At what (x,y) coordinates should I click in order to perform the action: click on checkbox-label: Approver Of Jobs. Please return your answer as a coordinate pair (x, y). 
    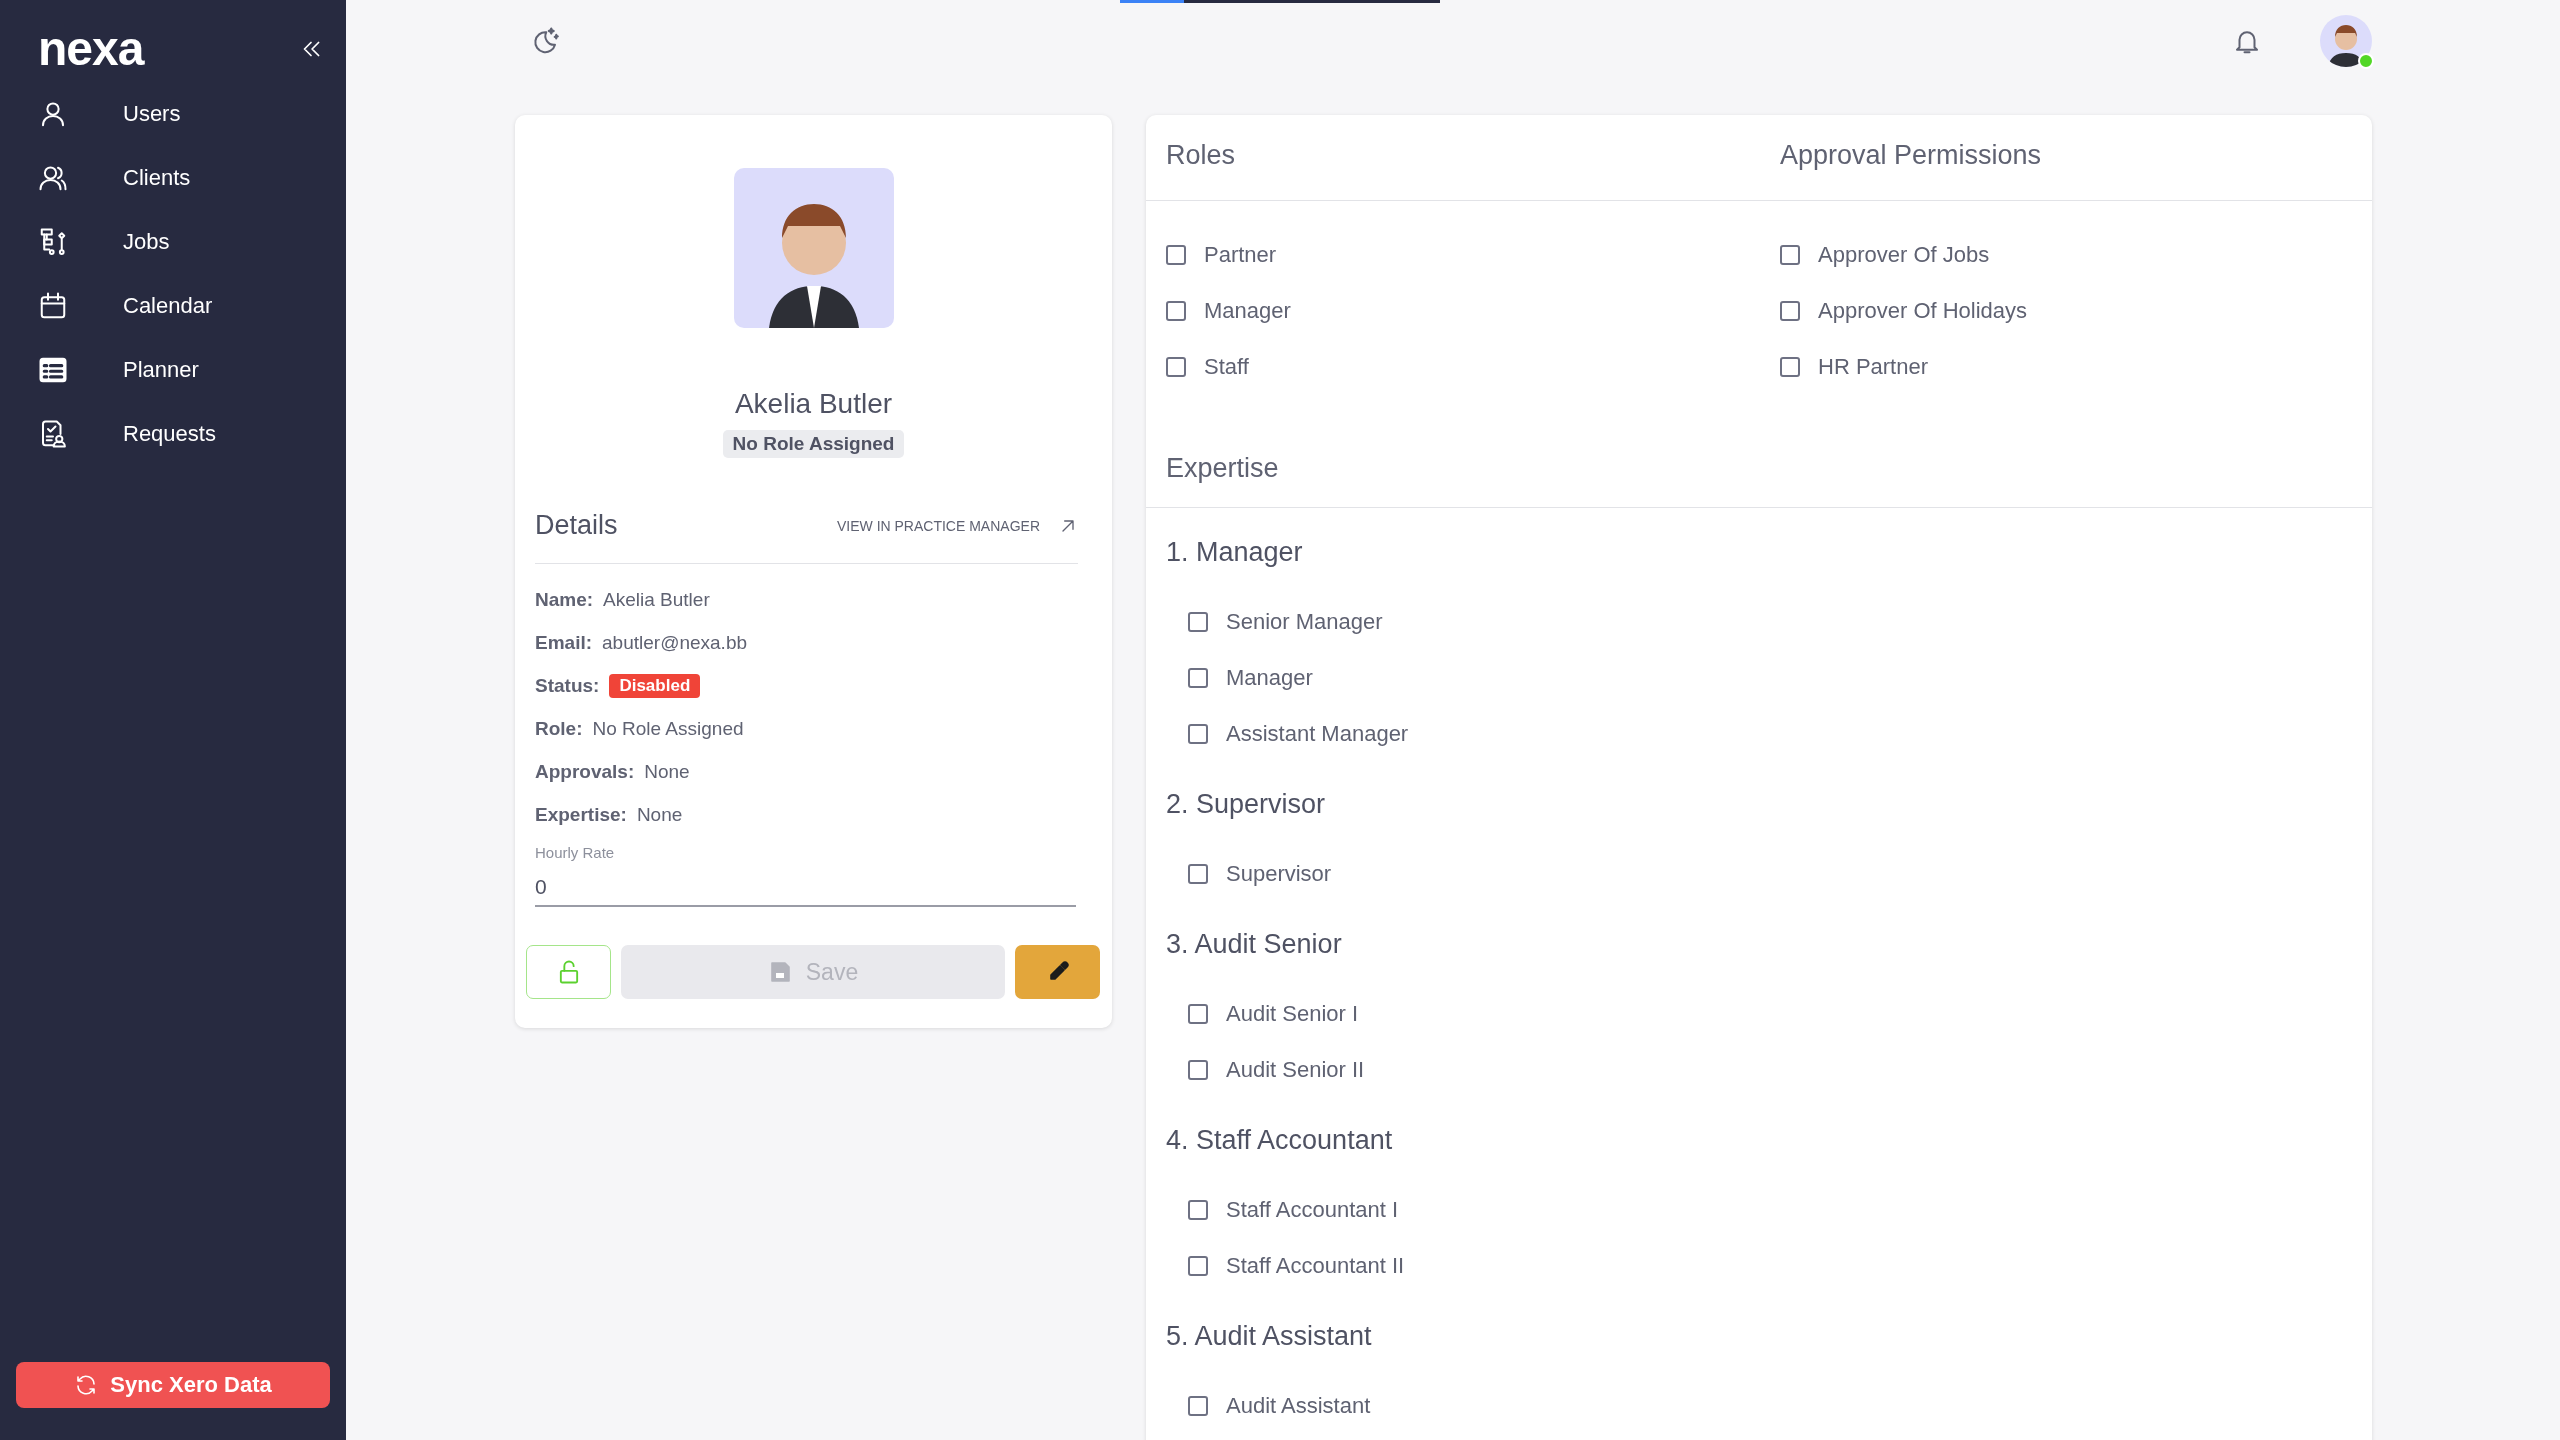
    Looking at the image, I should click on (1904, 255).